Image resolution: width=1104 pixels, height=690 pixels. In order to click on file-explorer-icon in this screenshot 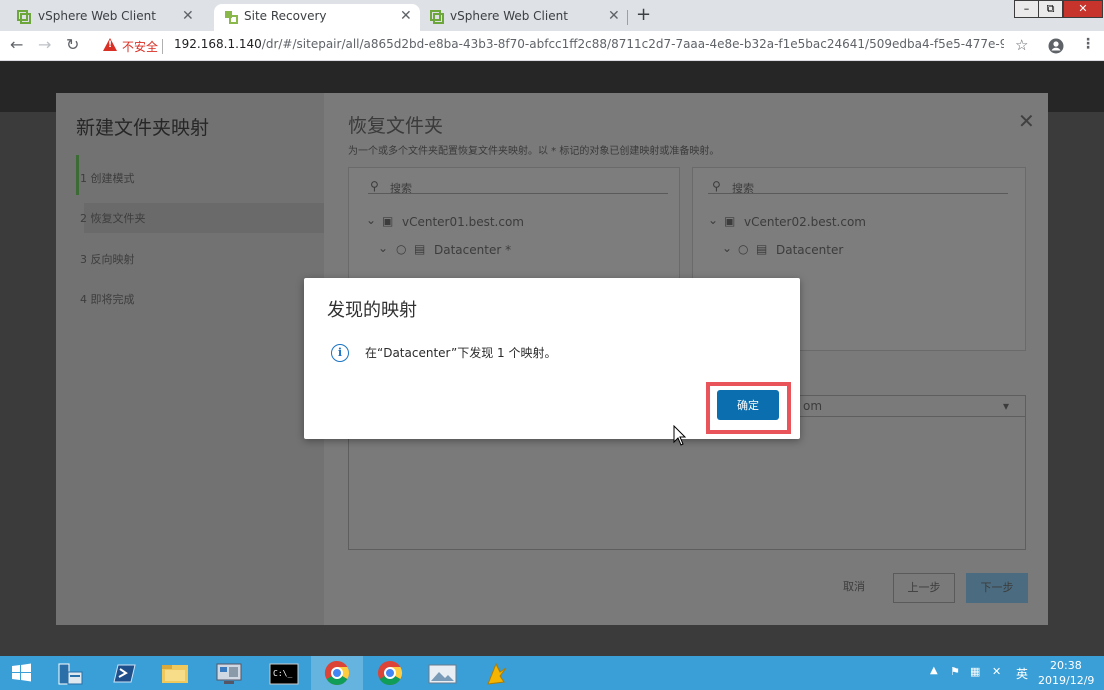, I will do `click(176, 673)`.